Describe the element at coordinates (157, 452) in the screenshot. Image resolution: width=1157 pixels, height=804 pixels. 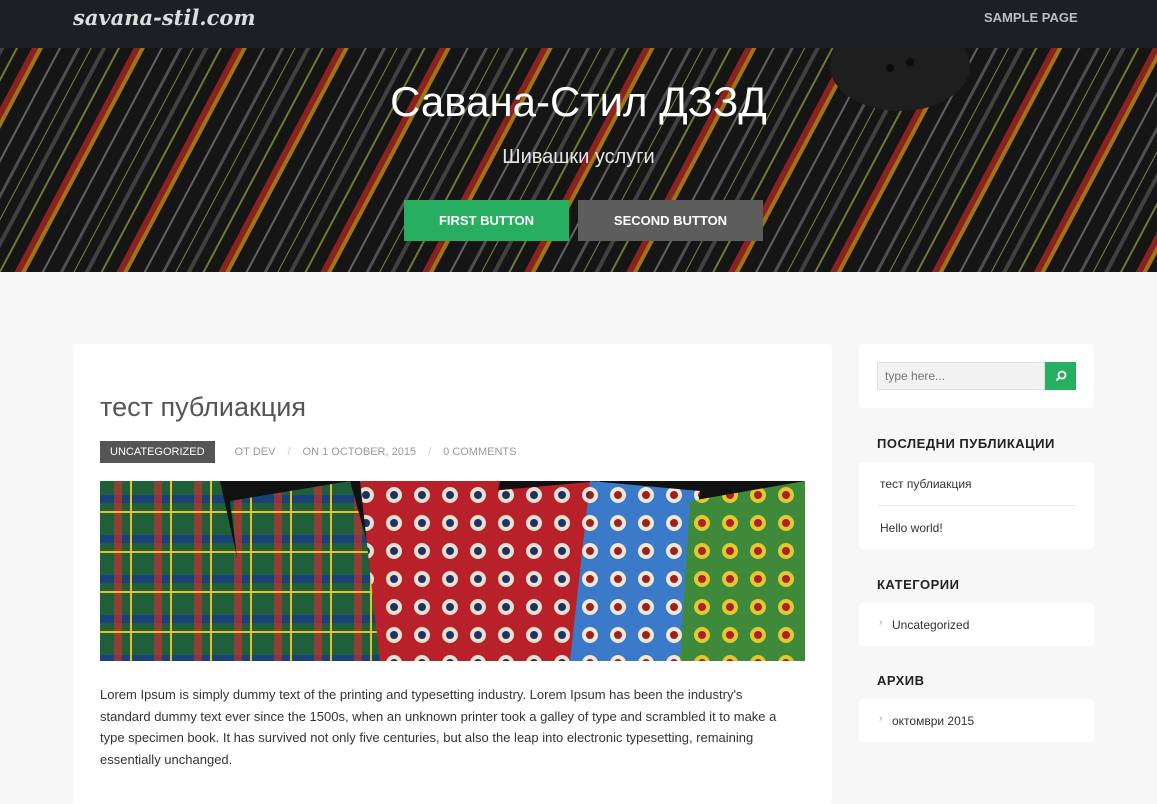
I see `category-badge: Uncategorized` at that location.